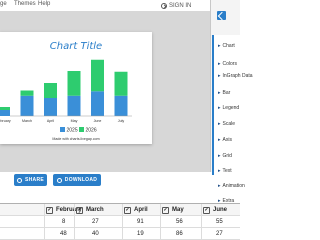 This screenshot has height=240, width=320. What do you see at coordinates (121, 121) in the screenshot?
I see `x-tick-label: July` at bounding box center [121, 121].